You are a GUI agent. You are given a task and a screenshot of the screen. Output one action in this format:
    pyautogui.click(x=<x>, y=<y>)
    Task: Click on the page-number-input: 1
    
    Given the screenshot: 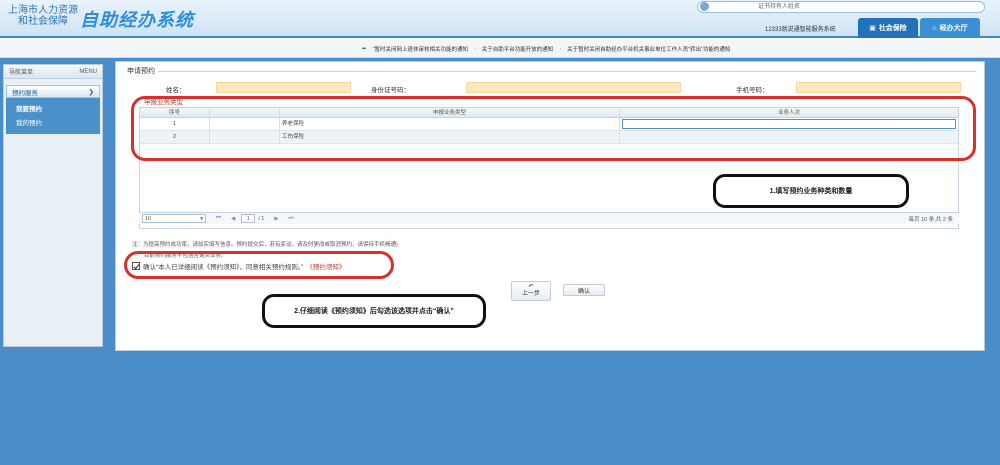 What is the action you would take?
    pyautogui.click(x=248, y=218)
    